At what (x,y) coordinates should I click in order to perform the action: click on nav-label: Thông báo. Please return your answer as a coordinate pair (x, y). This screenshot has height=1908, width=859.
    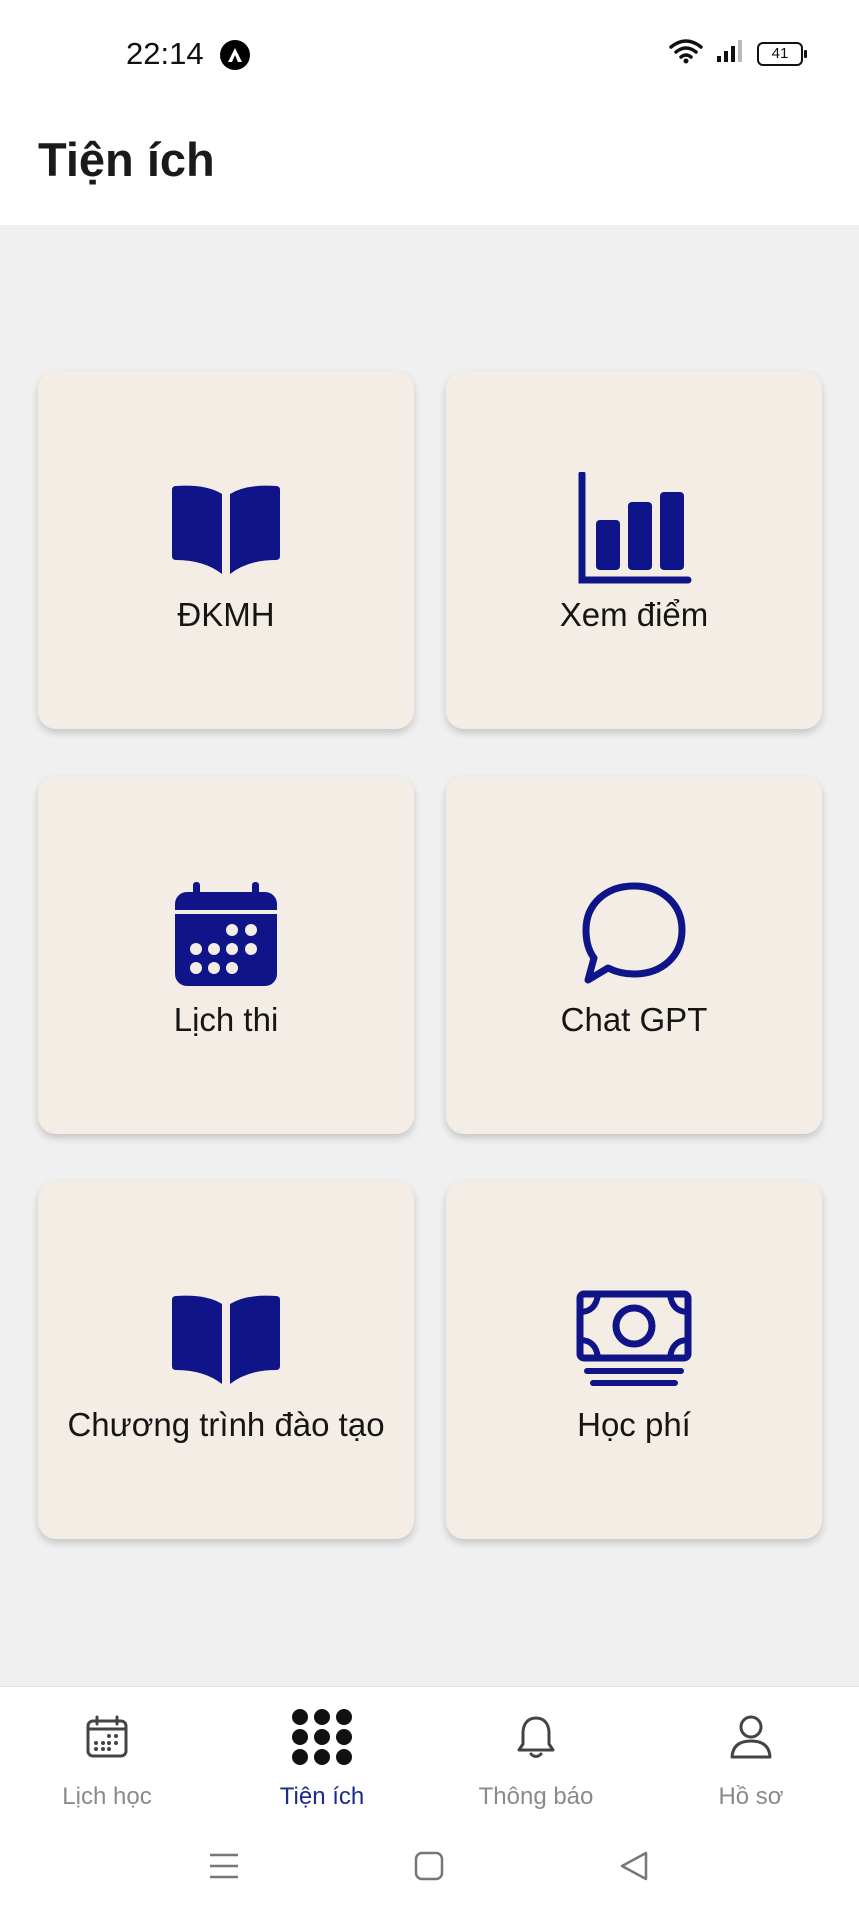
    Looking at the image, I should click on (536, 1796).